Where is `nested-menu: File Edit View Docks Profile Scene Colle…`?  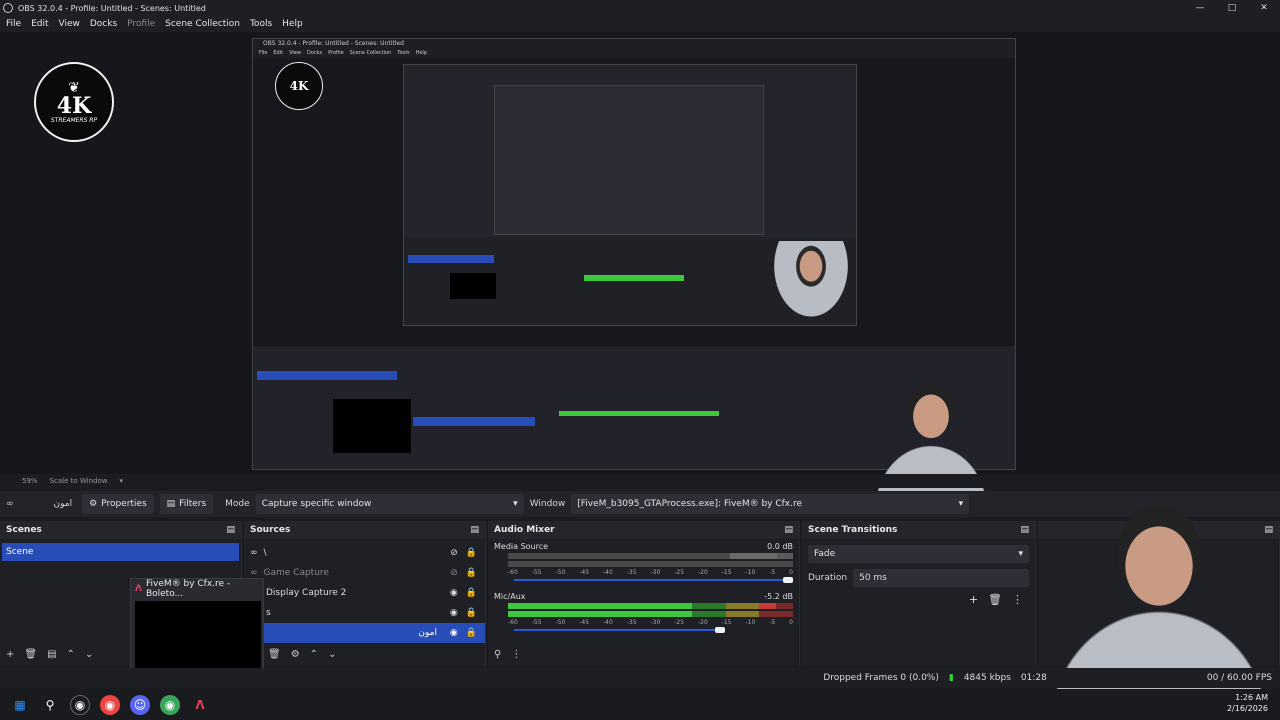
nested-menu: File Edit View Docks Profile Scene Colle… is located at coordinates (634, 53).